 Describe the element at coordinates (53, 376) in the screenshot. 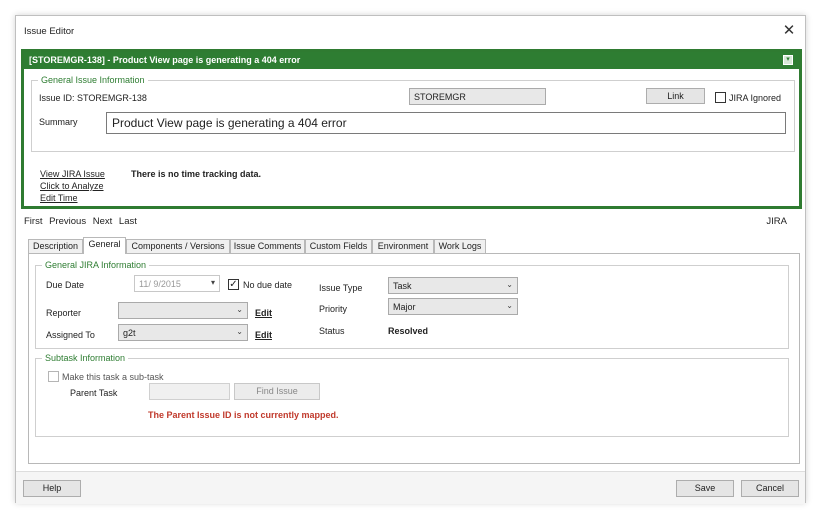

I see `make-subtask-checkbox` at that location.